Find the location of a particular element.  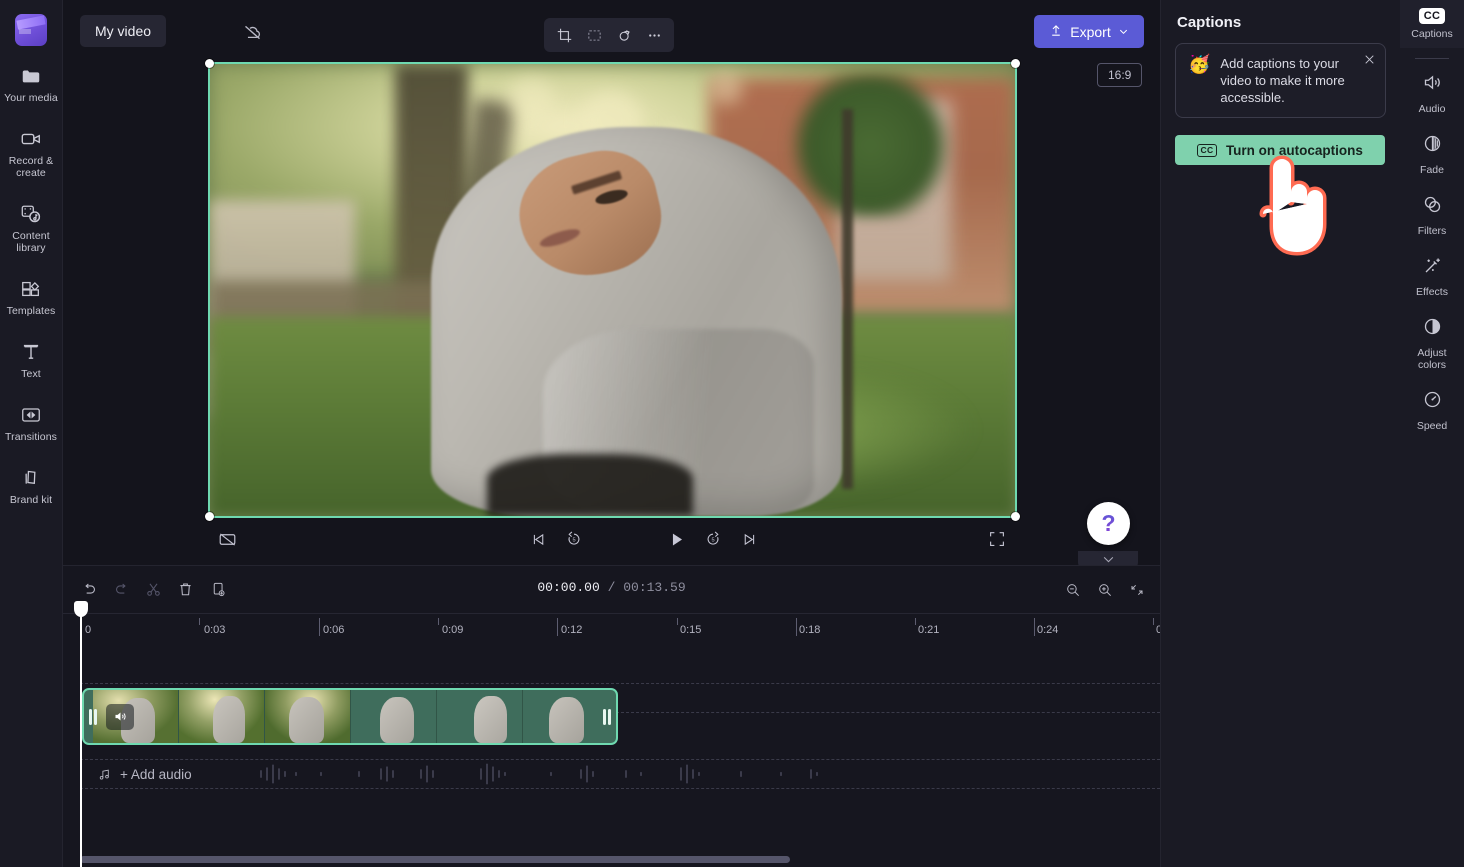

rail-item-audio: Audio is located at coordinates (1432, 91).